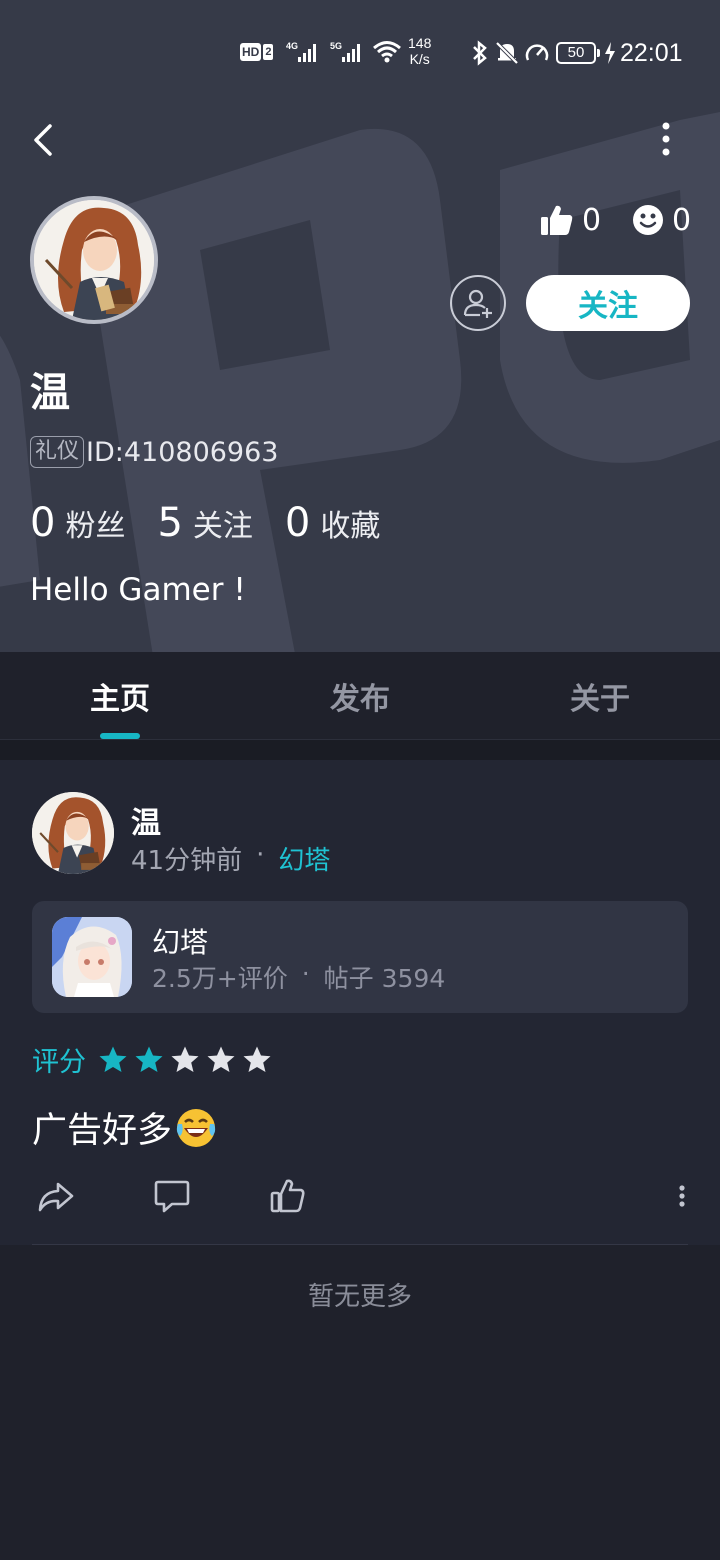  I want to click on add-friend-button, so click(478, 303).